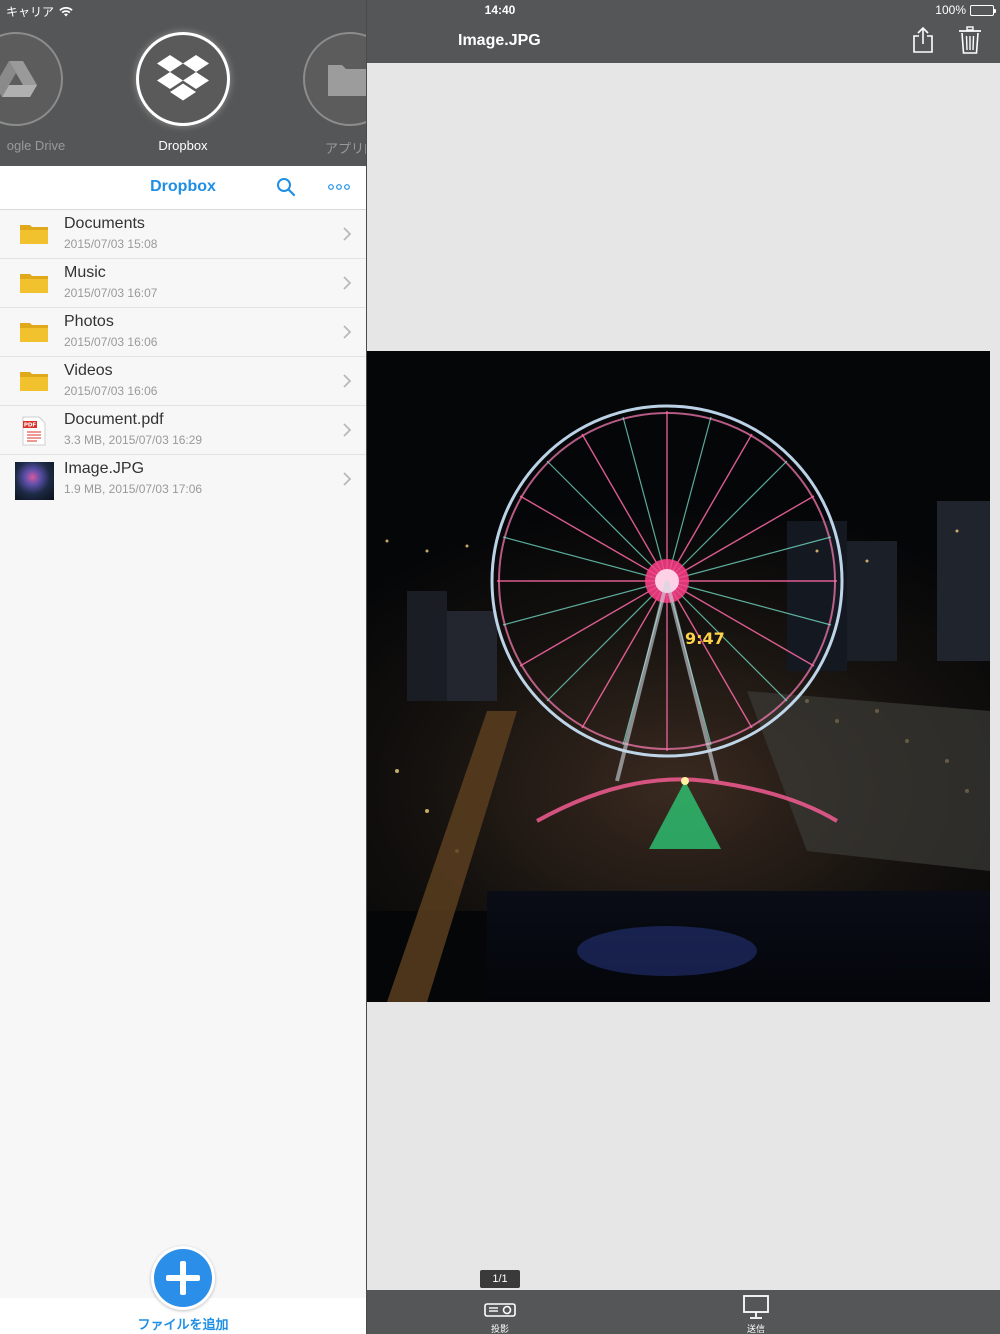  Describe the element at coordinates (18, 79) in the screenshot. I see `google-drive-icon` at that location.